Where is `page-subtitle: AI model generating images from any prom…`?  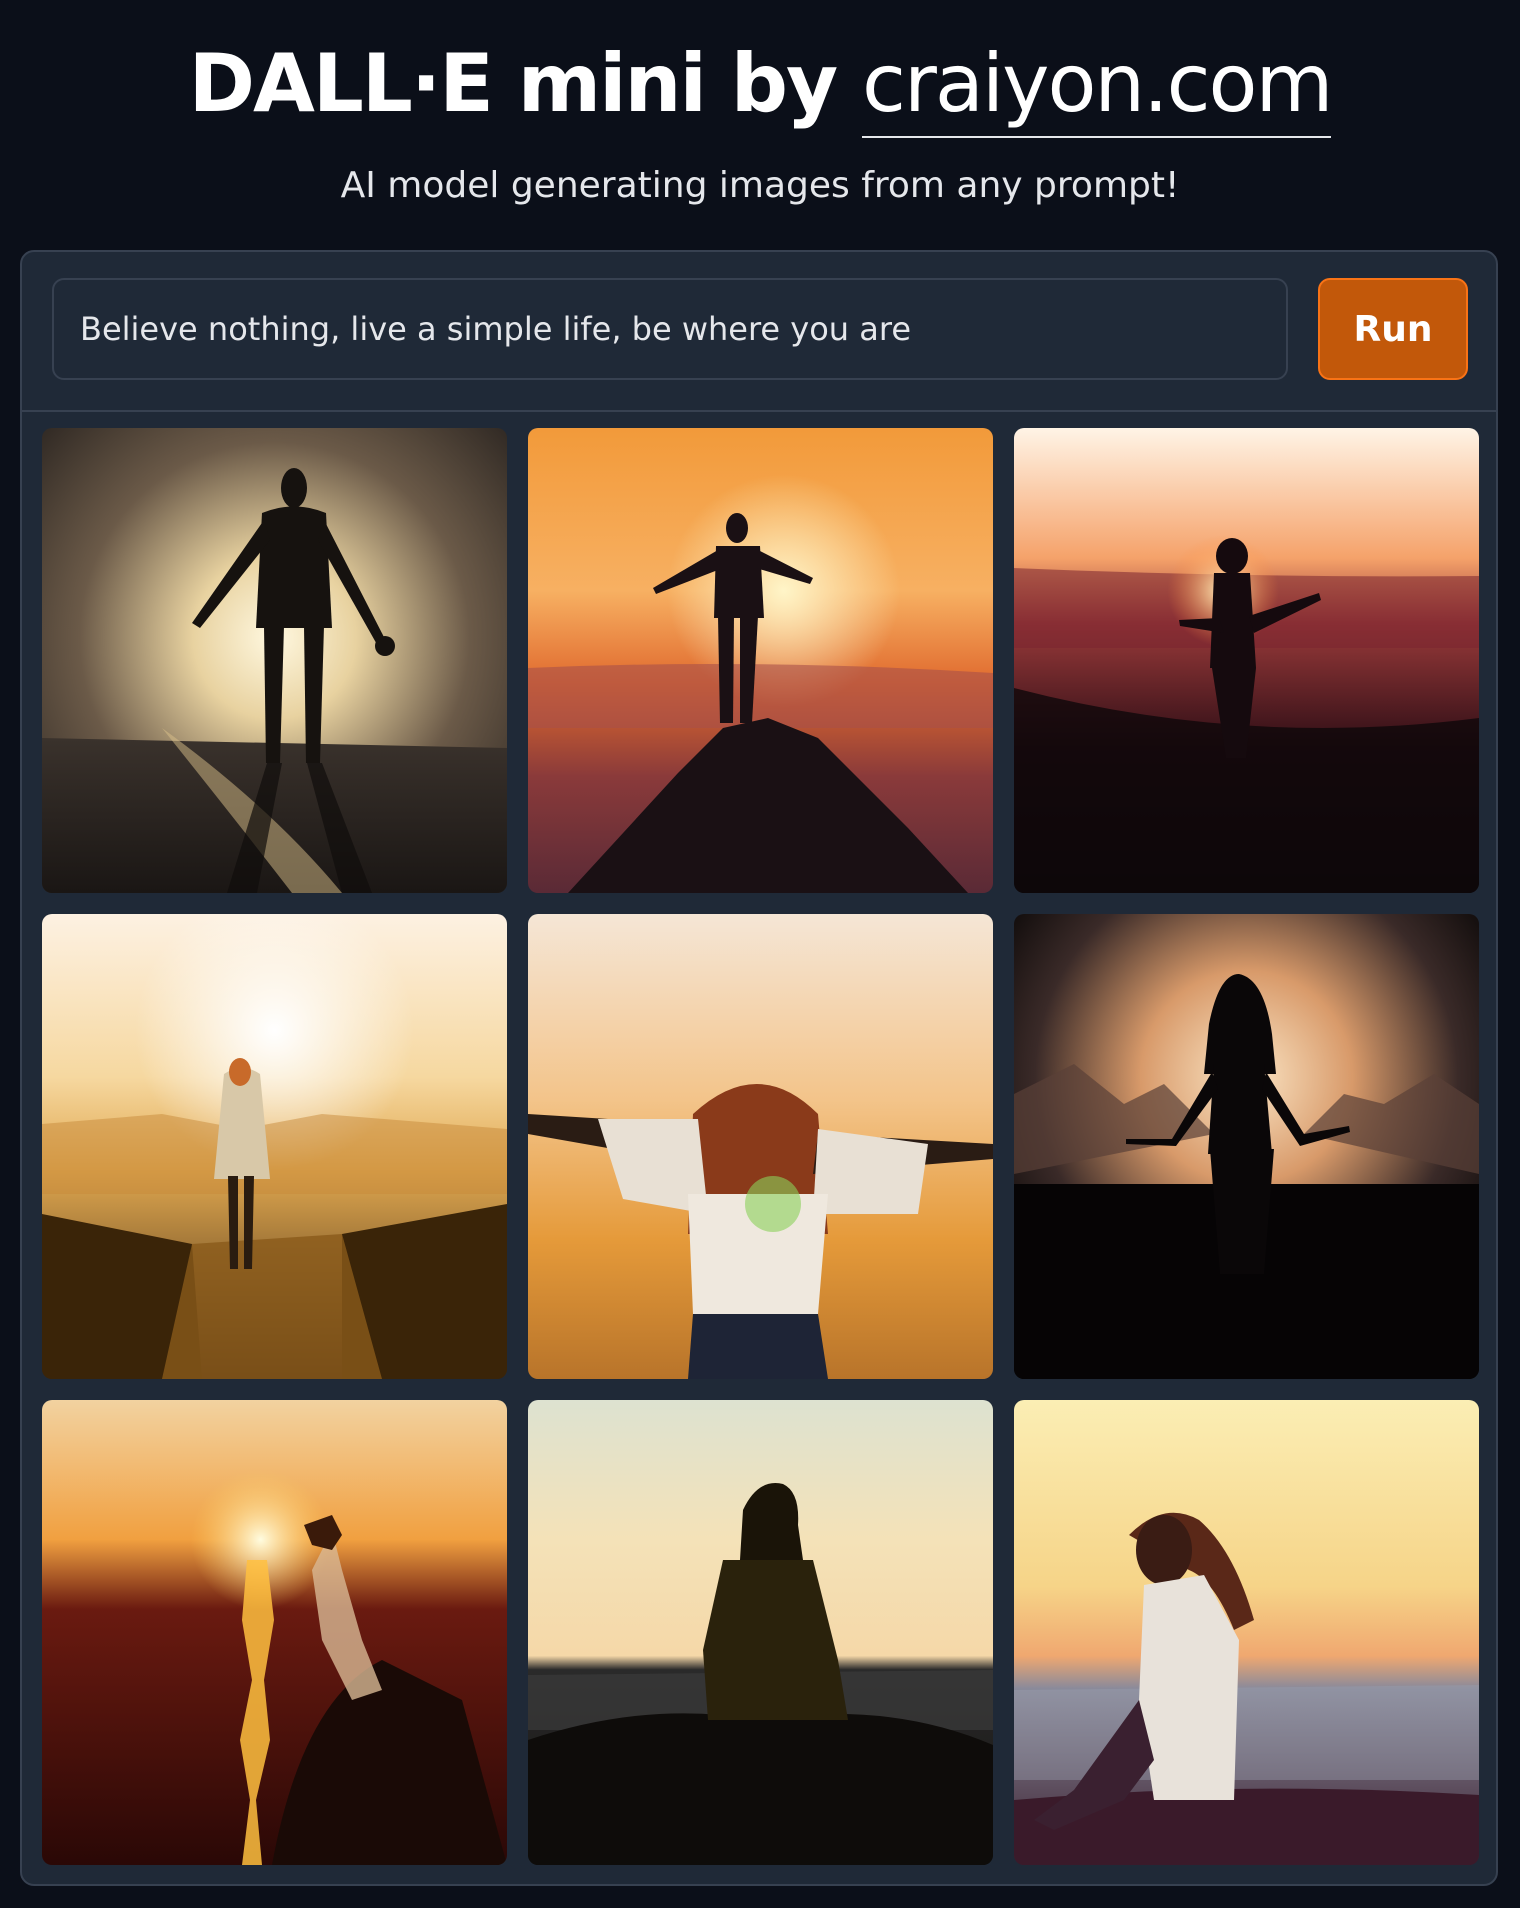
page-subtitle: AI model generating images from any prom… is located at coordinates (760, 185).